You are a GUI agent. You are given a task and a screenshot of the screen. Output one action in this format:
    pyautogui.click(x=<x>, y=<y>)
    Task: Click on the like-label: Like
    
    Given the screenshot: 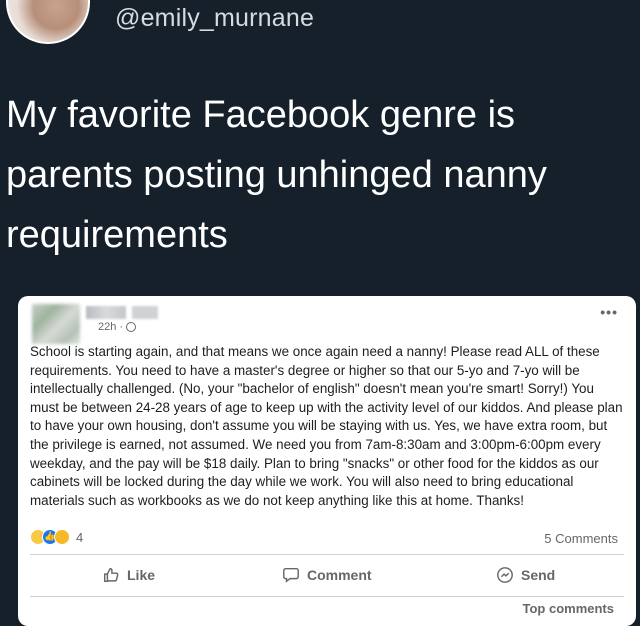 What is the action you would take?
    pyautogui.click(x=141, y=575)
    